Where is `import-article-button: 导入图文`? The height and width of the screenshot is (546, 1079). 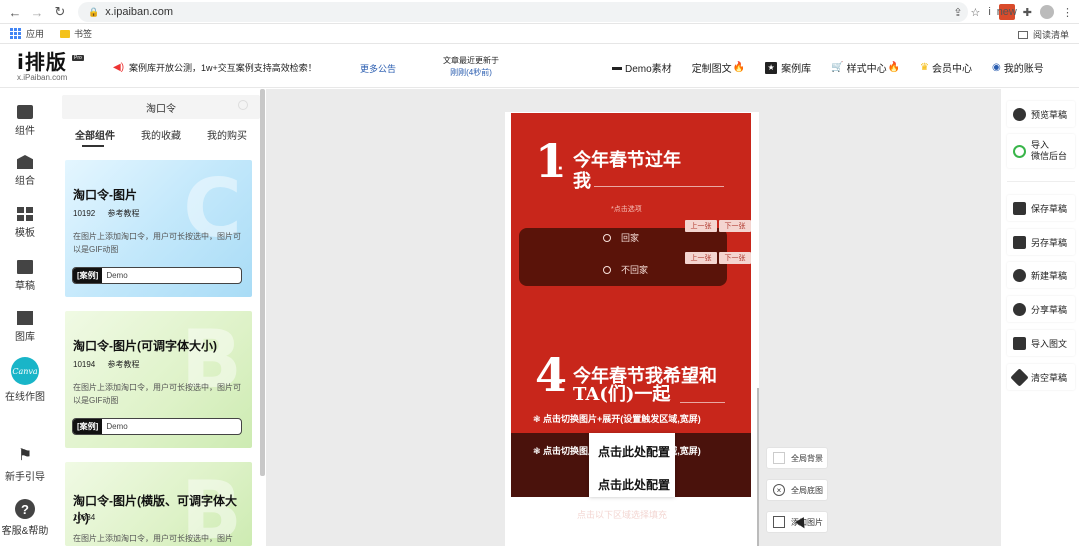
import-article-button: 导入图文 is located at coordinates (1041, 343).